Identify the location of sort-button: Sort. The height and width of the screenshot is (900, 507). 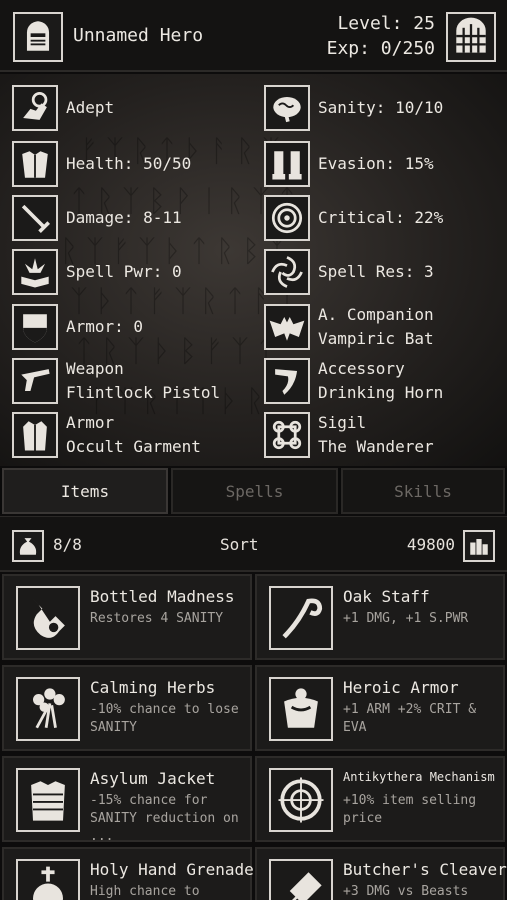
(239, 544).